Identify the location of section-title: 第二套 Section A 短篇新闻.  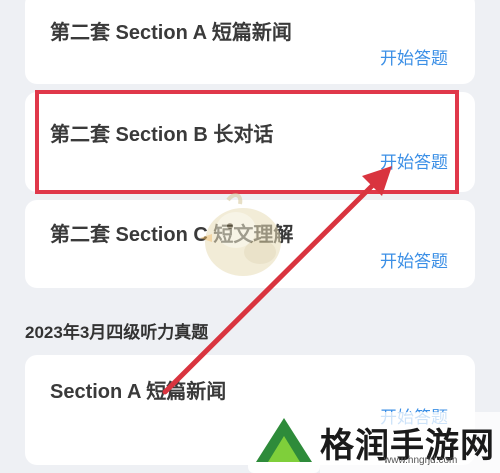
(171, 33).